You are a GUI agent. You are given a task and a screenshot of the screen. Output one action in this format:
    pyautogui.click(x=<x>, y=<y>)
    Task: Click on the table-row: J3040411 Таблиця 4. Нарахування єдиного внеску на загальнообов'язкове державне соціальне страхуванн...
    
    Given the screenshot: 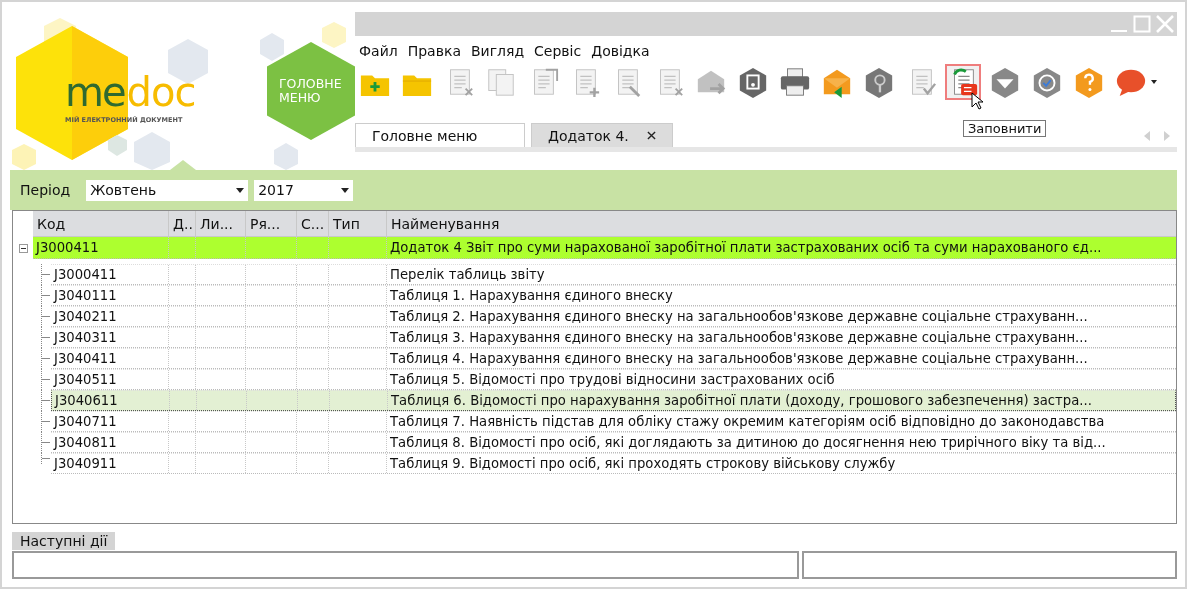 What is the action you would take?
    pyautogui.click(x=613, y=358)
    